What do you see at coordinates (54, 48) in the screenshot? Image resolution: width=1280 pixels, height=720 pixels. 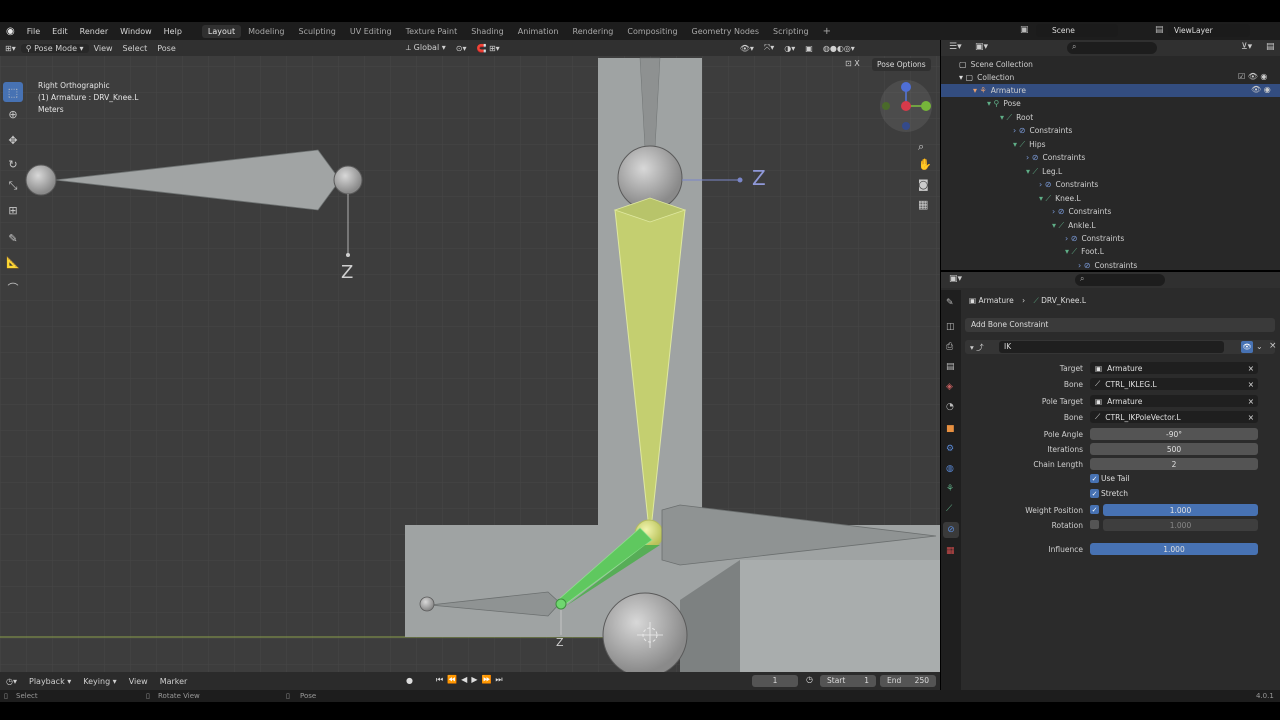 I see `mode-selector: ⚲ Pose Mode ▾` at bounding box center [54, 48].